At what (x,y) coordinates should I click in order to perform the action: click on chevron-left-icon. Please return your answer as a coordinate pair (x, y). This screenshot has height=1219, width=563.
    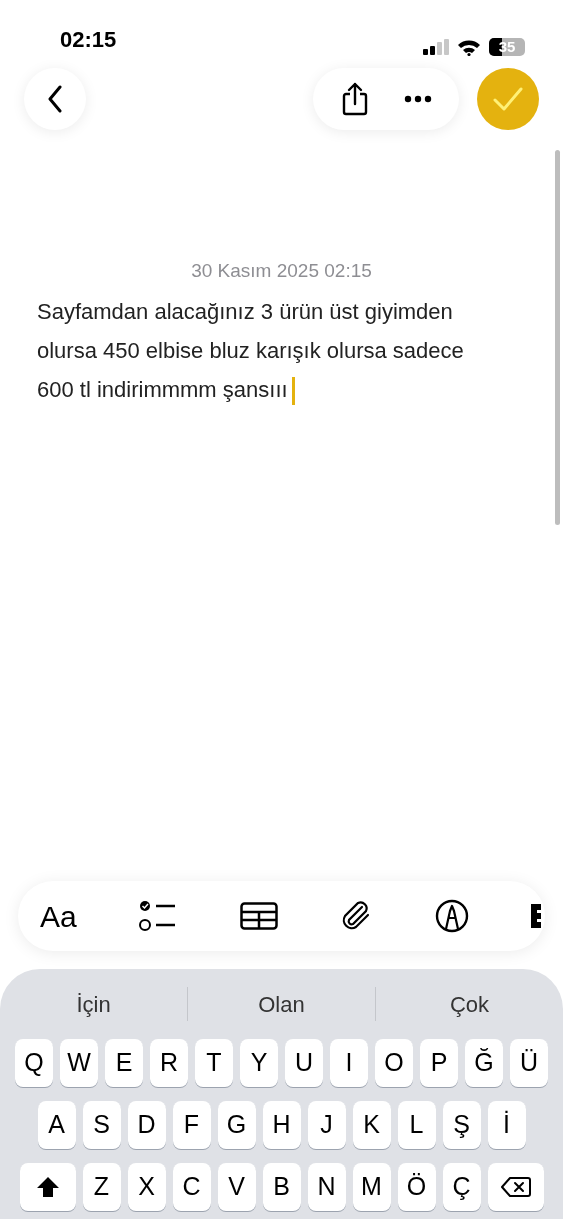
    Looking at the image, I should click on (55, 99).